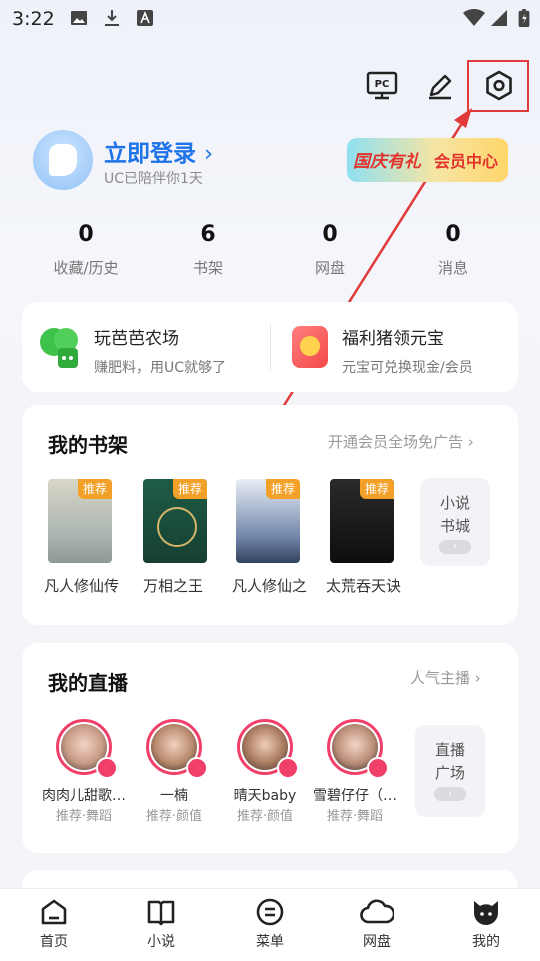  What do you see at coordinates (407, 350) in the screenshot?
I see `promo-pig-link: 福利猪领元宝 元宝可兑换现金/会员` at bounding box center [407, 350].